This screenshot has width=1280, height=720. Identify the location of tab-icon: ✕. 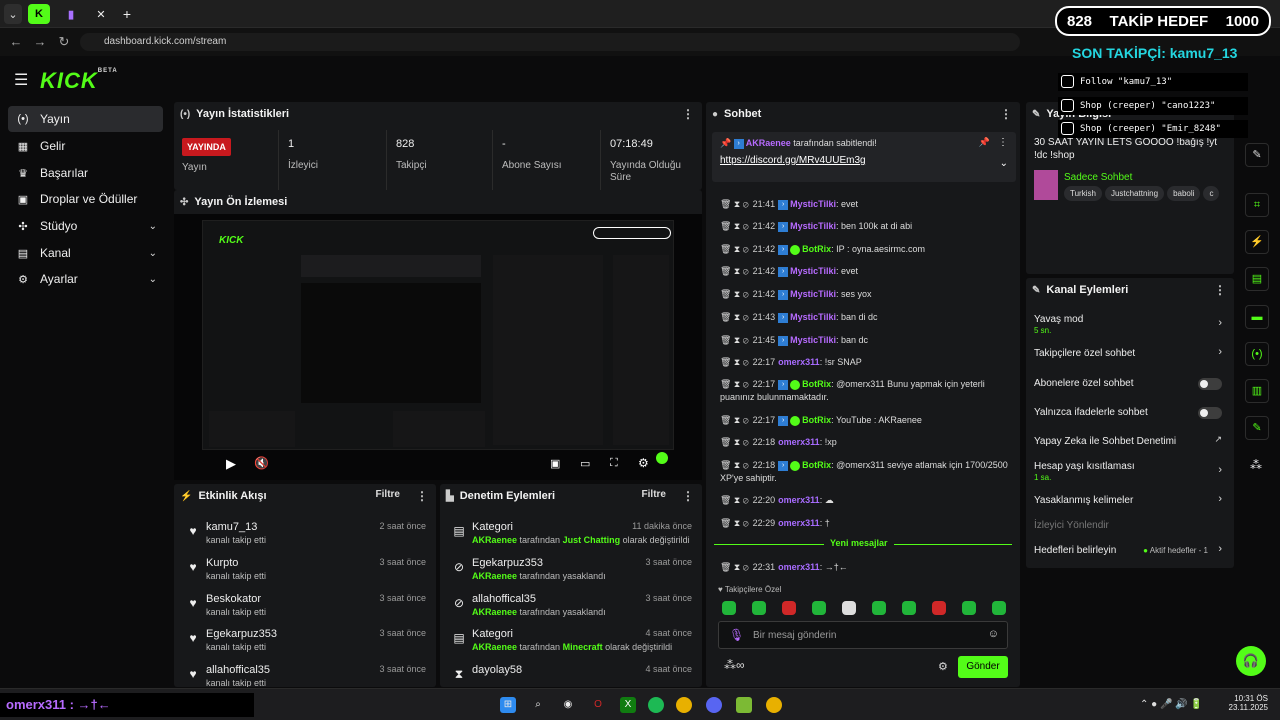
(101, 14).